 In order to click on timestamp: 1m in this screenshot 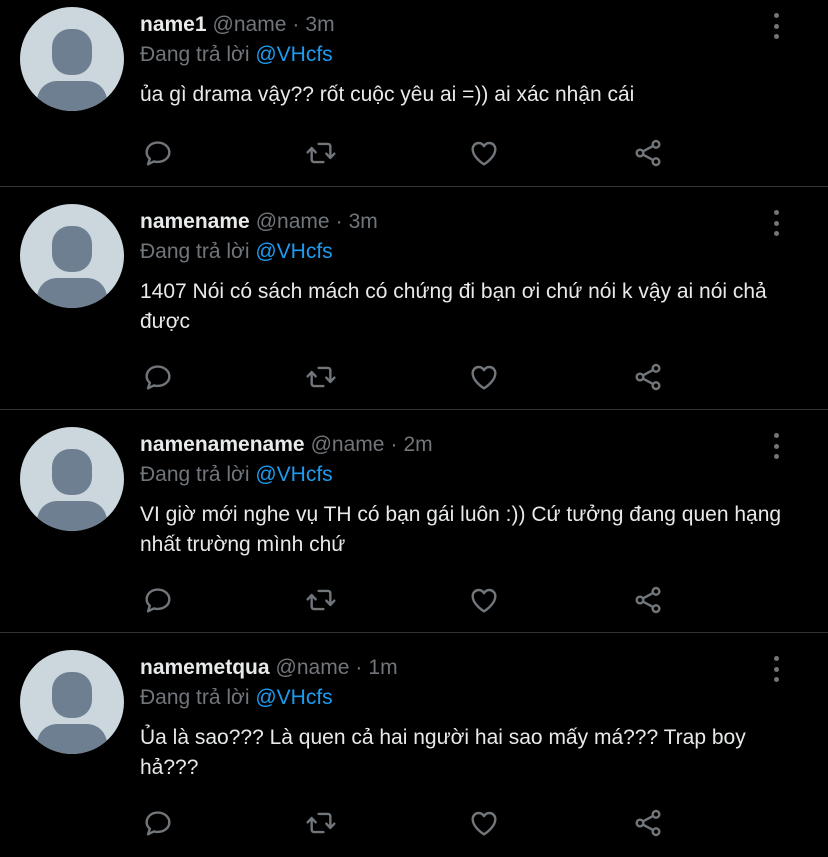, I will do `click(382, 668)`.